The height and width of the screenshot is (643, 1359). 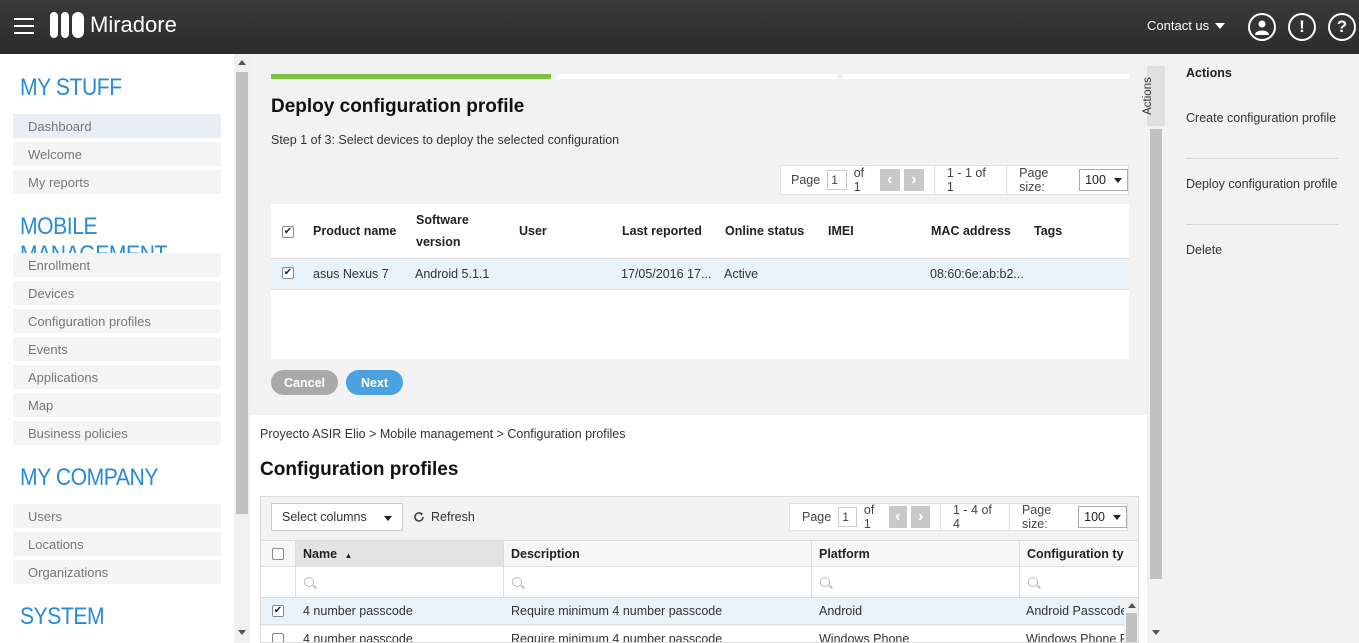 I want to click on grid-scrollbar, so click(x=1131, y=620).